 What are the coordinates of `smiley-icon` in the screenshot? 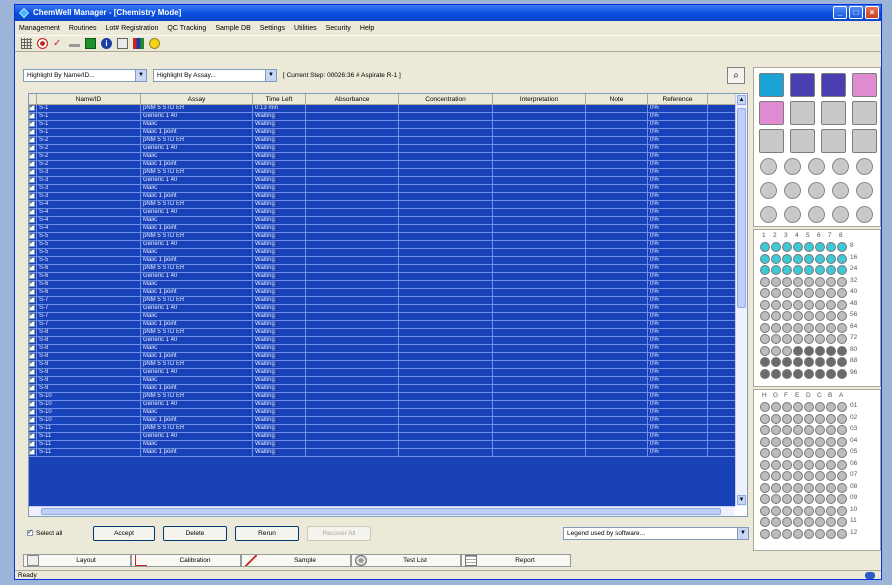 It's located at (154, 43).